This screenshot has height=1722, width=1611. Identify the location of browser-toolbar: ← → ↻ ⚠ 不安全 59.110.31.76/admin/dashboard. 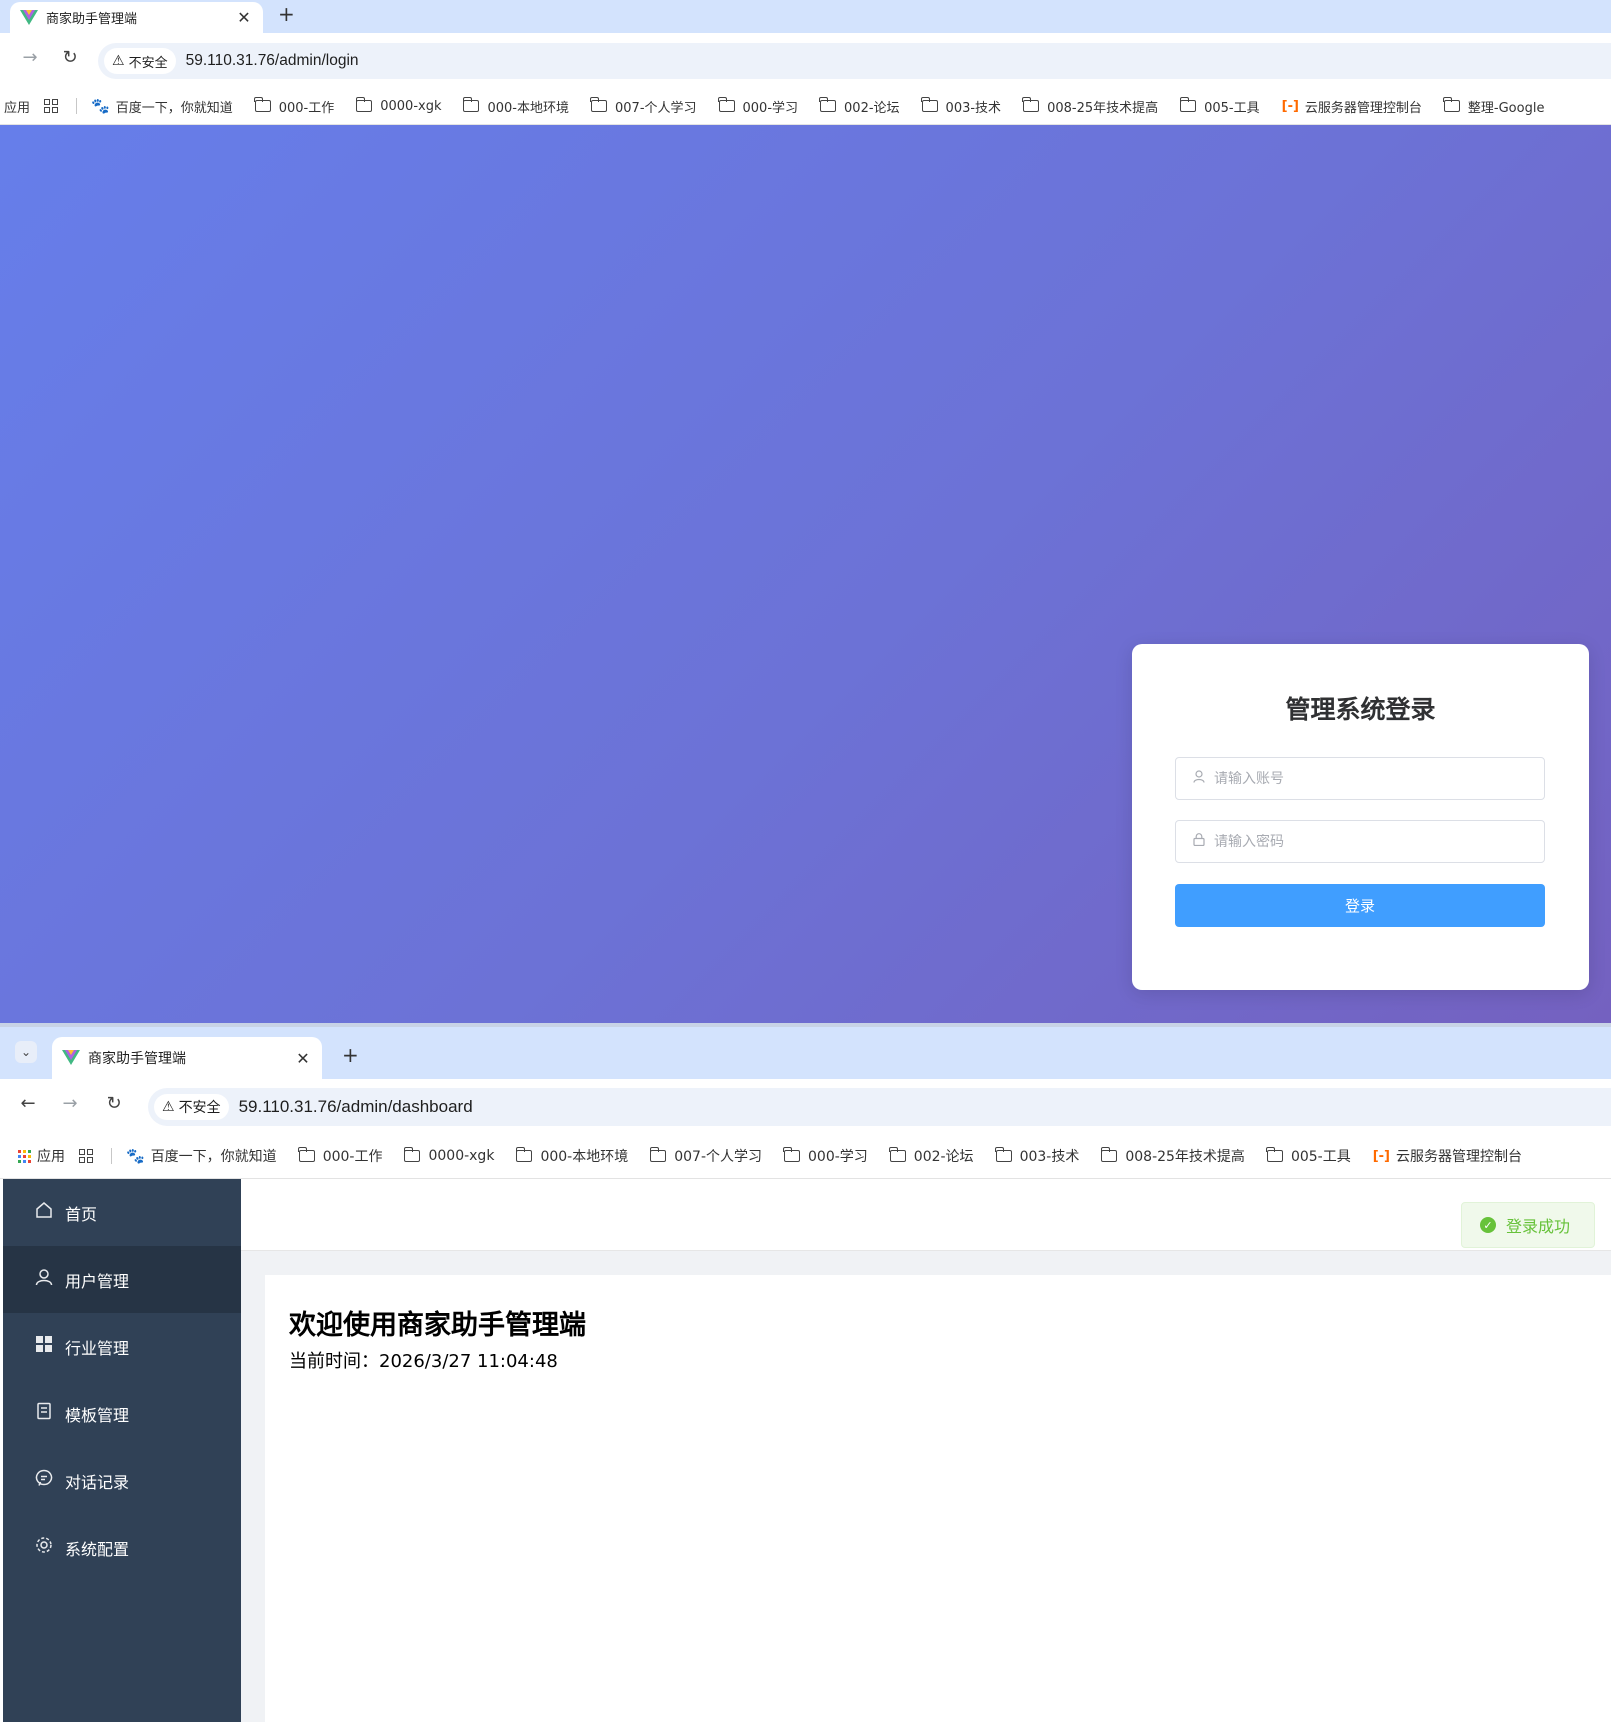
(805, 1106).